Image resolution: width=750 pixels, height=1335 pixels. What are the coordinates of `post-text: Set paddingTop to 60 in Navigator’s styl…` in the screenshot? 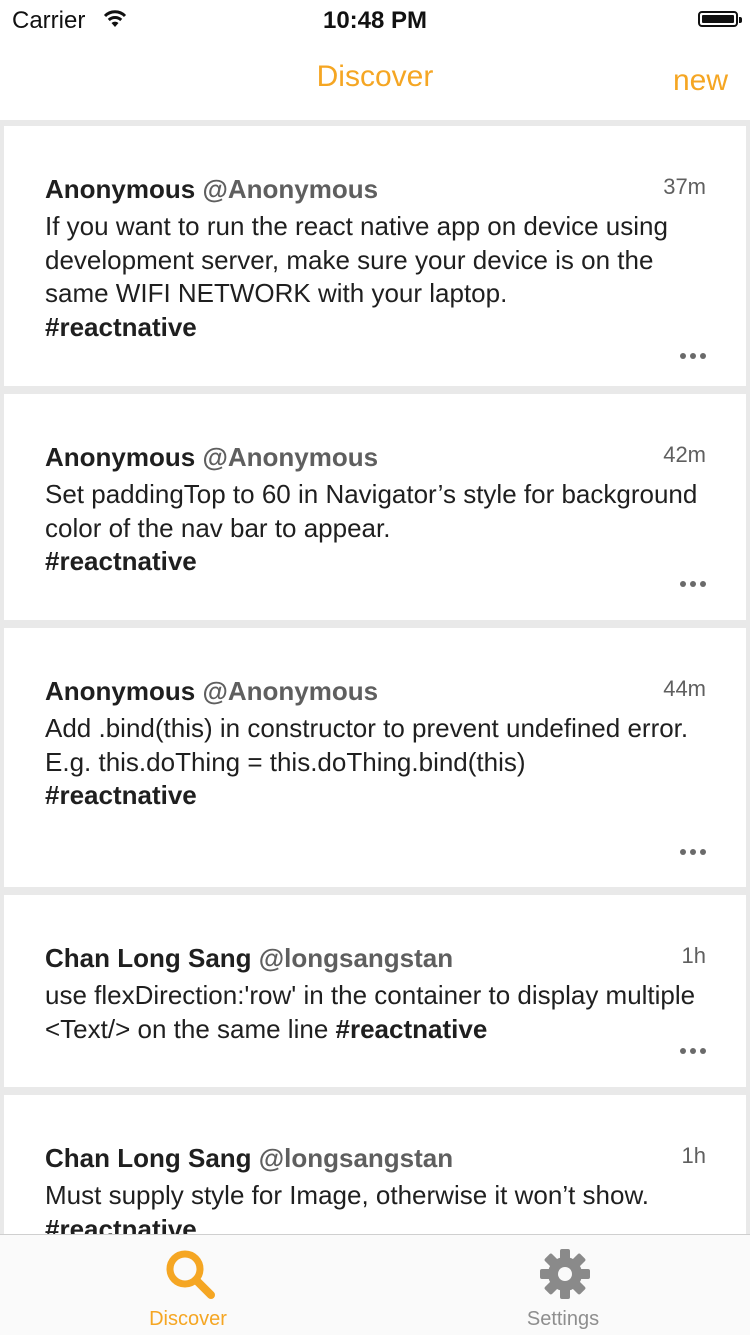 It's located at (375, 528).